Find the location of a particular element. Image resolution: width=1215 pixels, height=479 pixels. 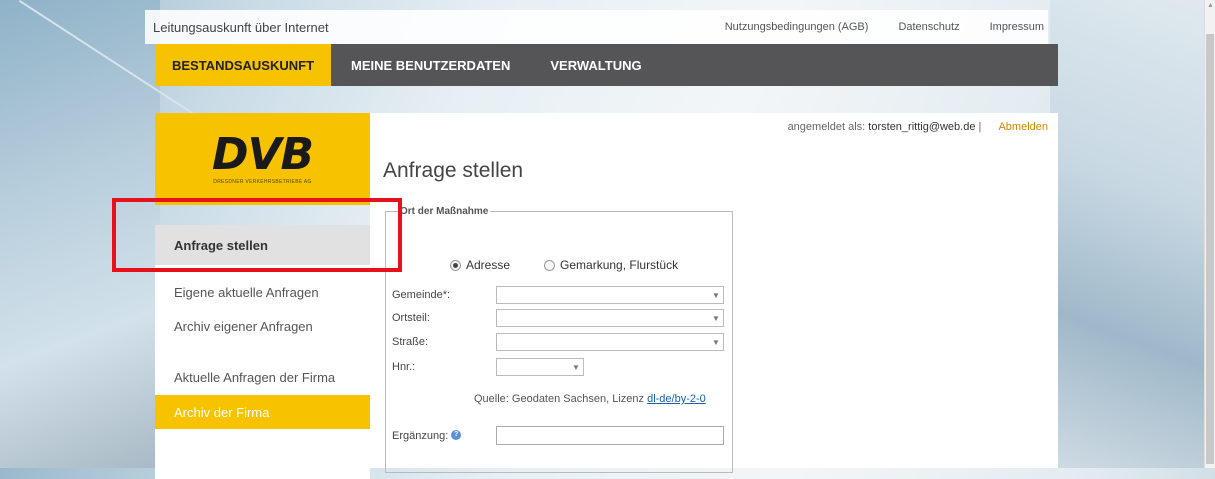

radio-adresse-label: Adresse is located at coordinates (488, 265).